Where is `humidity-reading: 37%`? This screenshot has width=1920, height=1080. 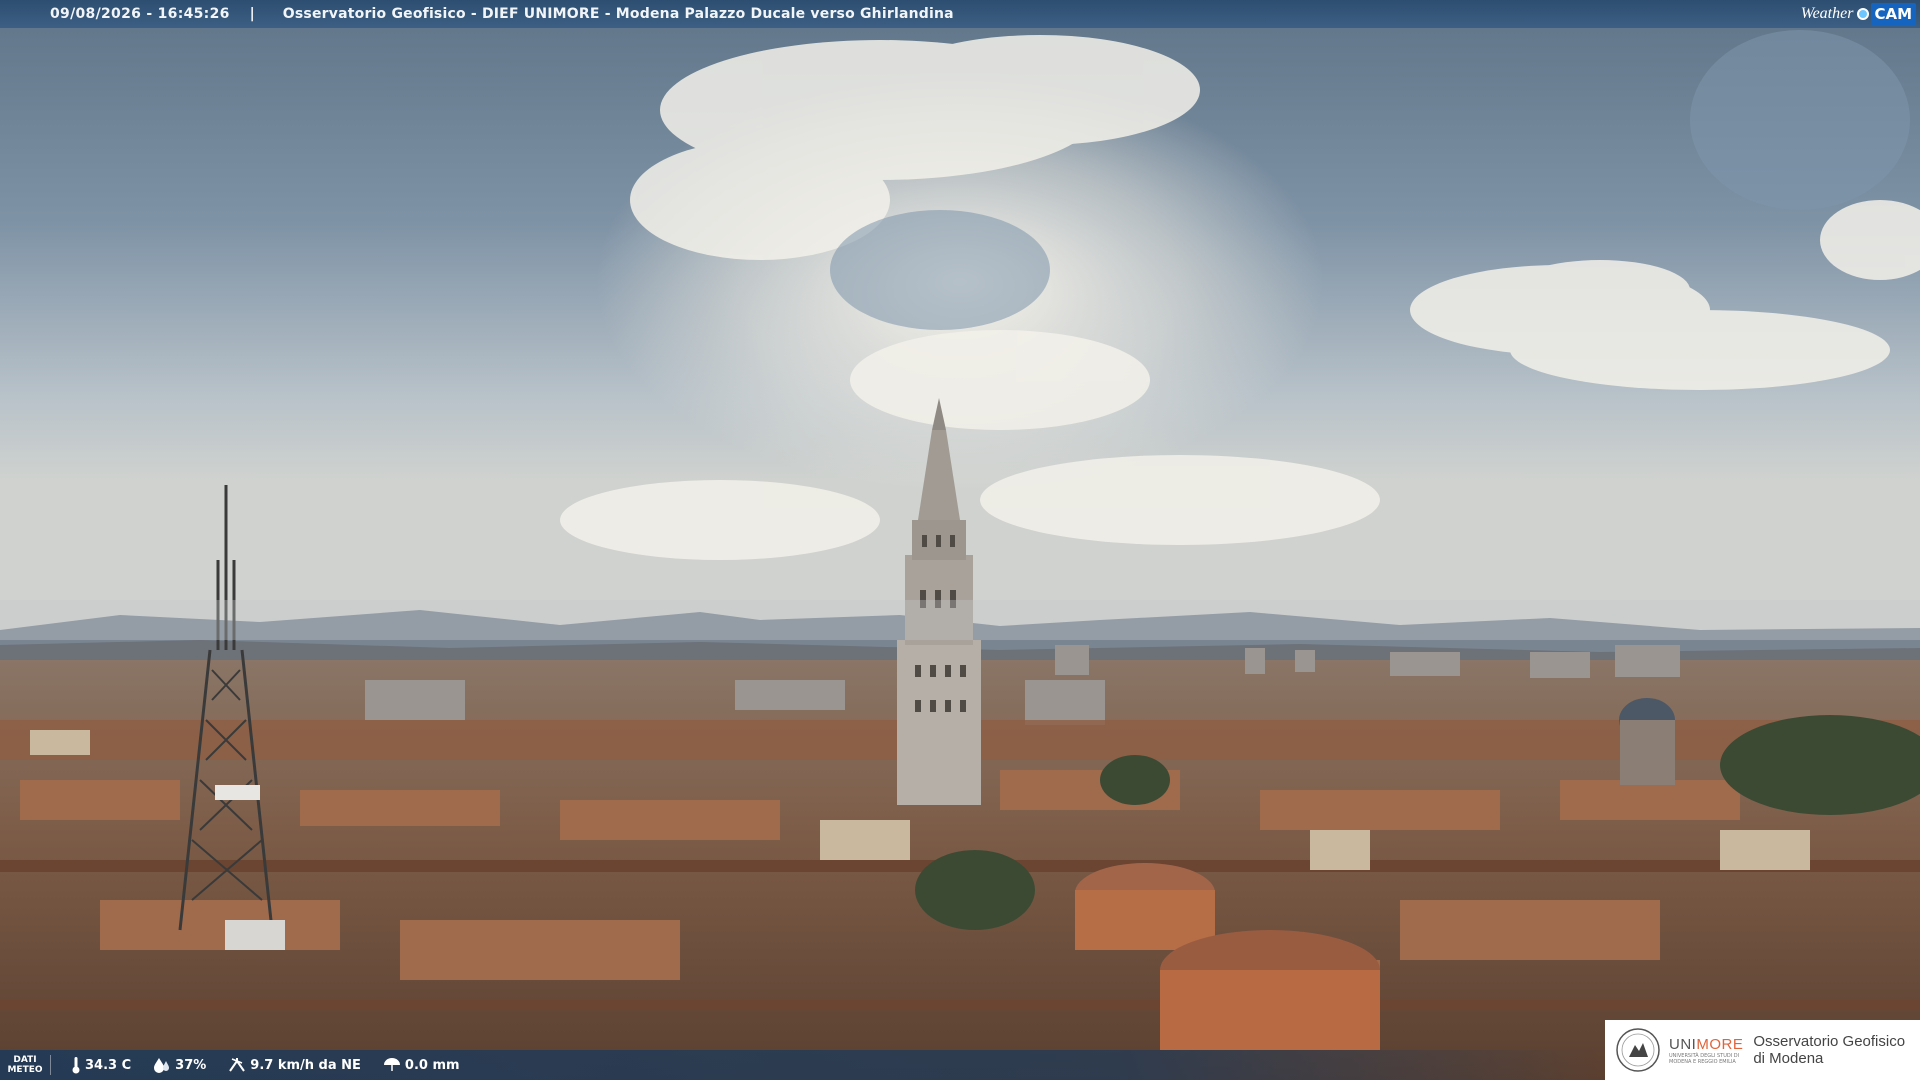
humidity-reading: 37% is located at coordinates (179, 1065).